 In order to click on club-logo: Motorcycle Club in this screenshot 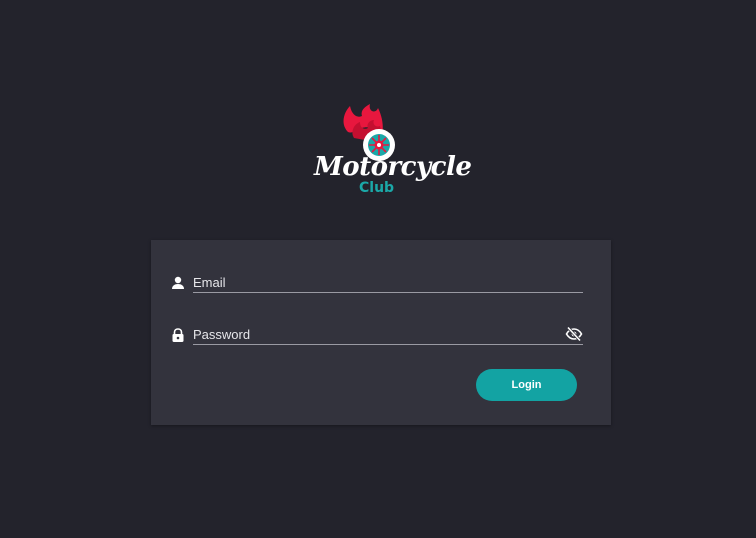, I will do `click(391, 152)`.